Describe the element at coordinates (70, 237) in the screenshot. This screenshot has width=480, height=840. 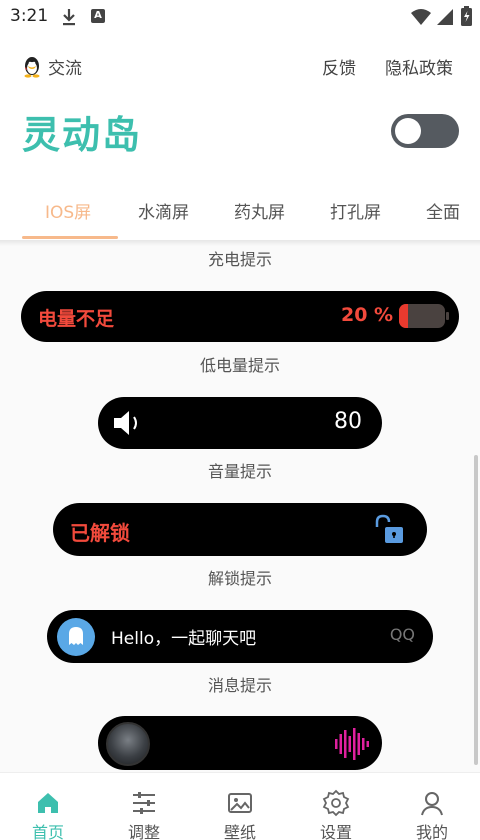
I see `active-tab-indicator` at that location.